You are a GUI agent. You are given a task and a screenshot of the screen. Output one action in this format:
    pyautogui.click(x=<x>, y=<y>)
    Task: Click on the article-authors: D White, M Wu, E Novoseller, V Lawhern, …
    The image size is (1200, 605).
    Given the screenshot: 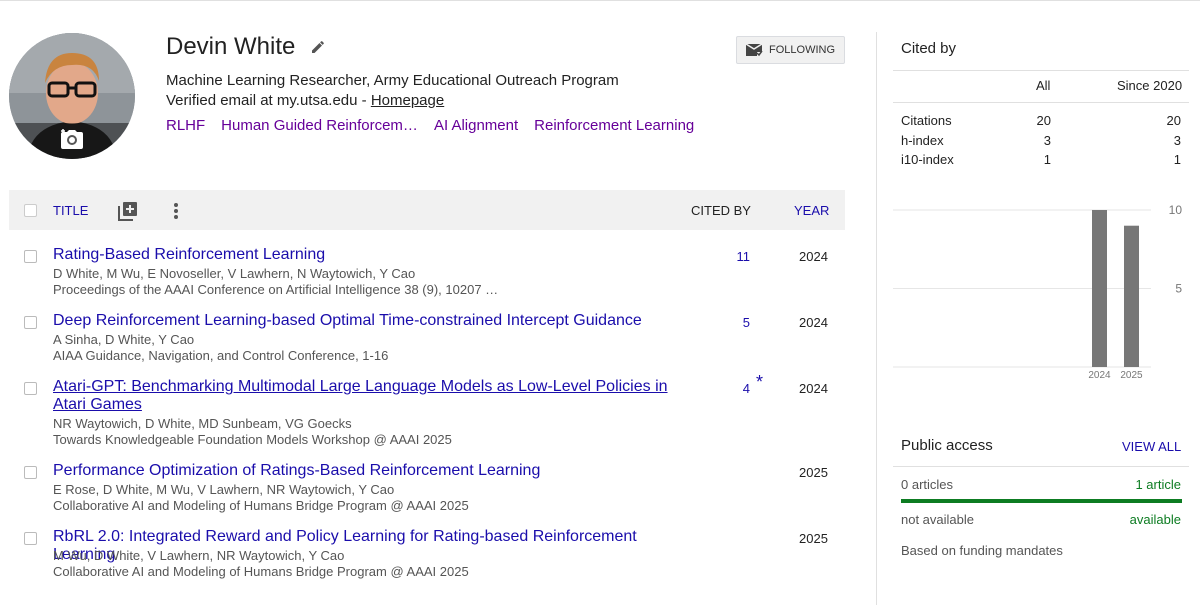 What is the action you would take?
    pyautogui.click(x=234, y=273)
    